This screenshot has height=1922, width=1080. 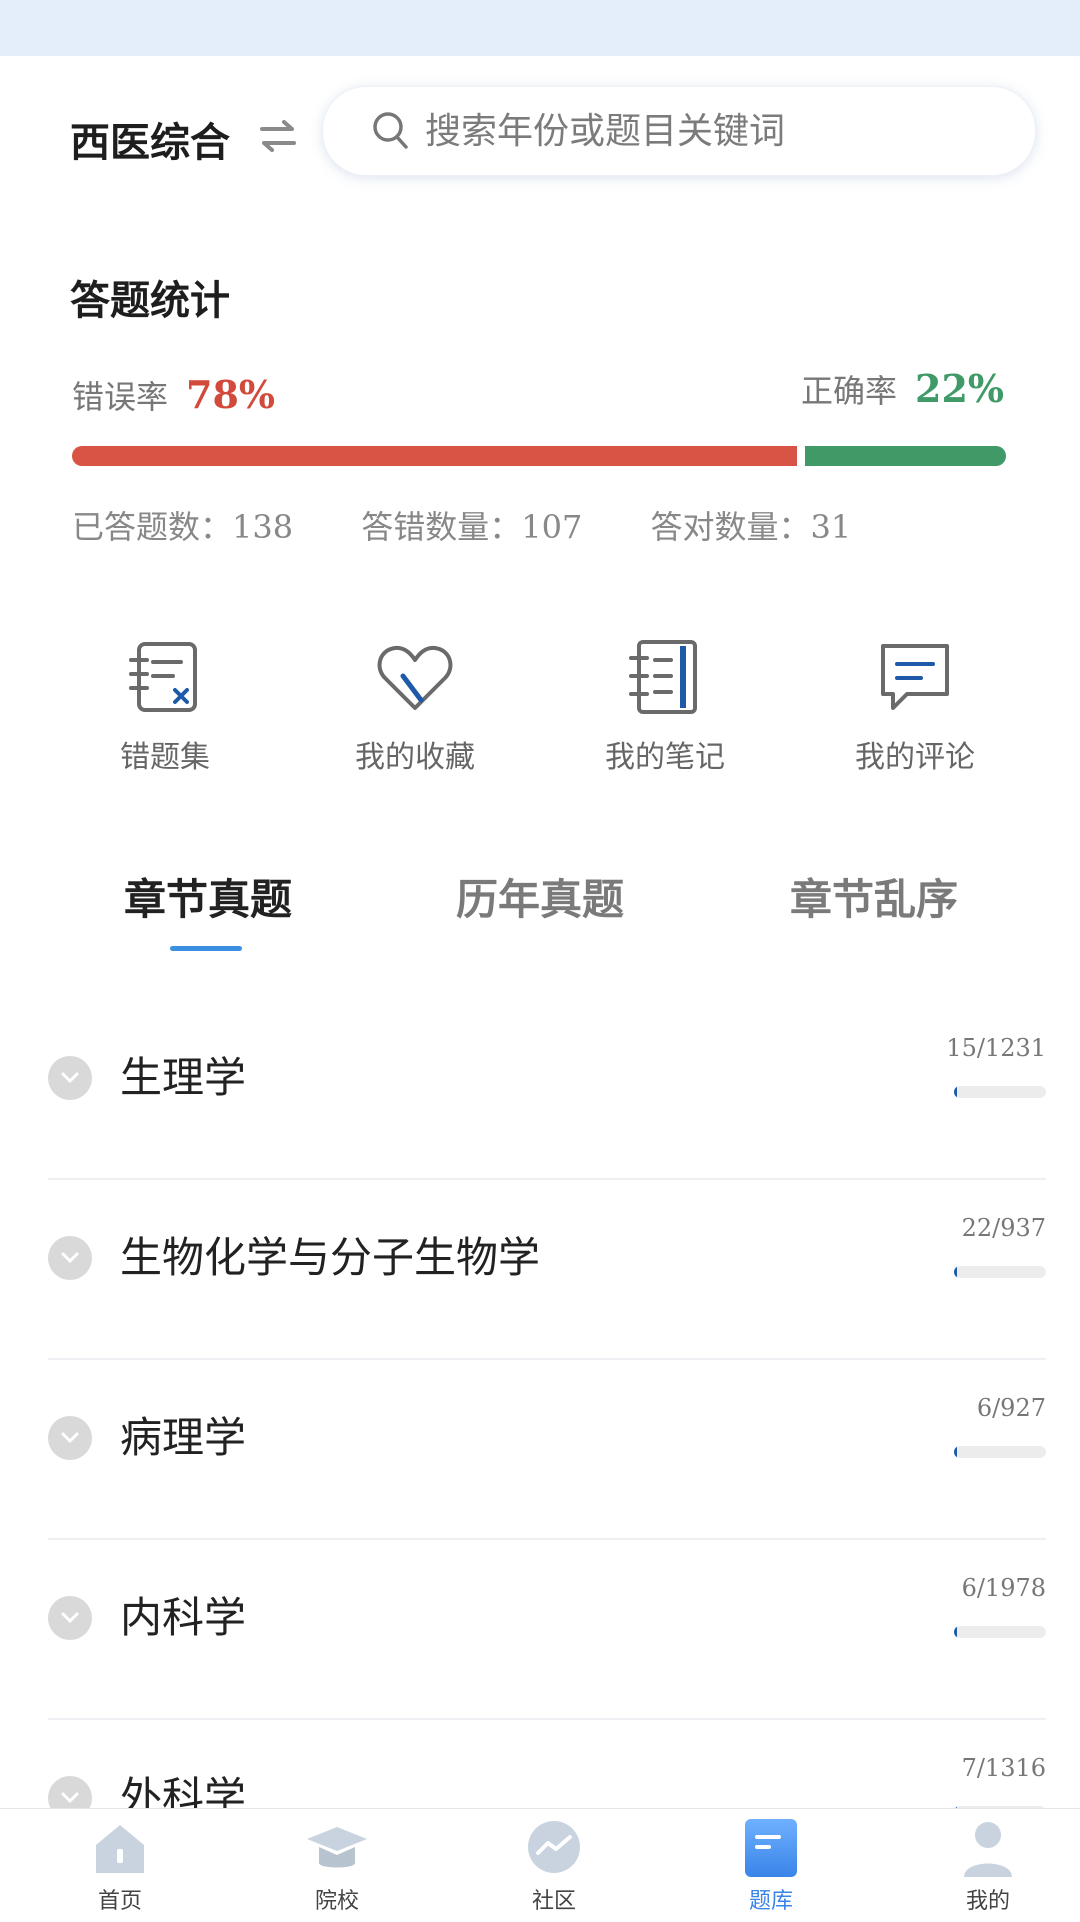 What do you see at coordinates (831, 527) in the screenshot?
I see `right-count-value: 31` at bounding box center [831, 527].